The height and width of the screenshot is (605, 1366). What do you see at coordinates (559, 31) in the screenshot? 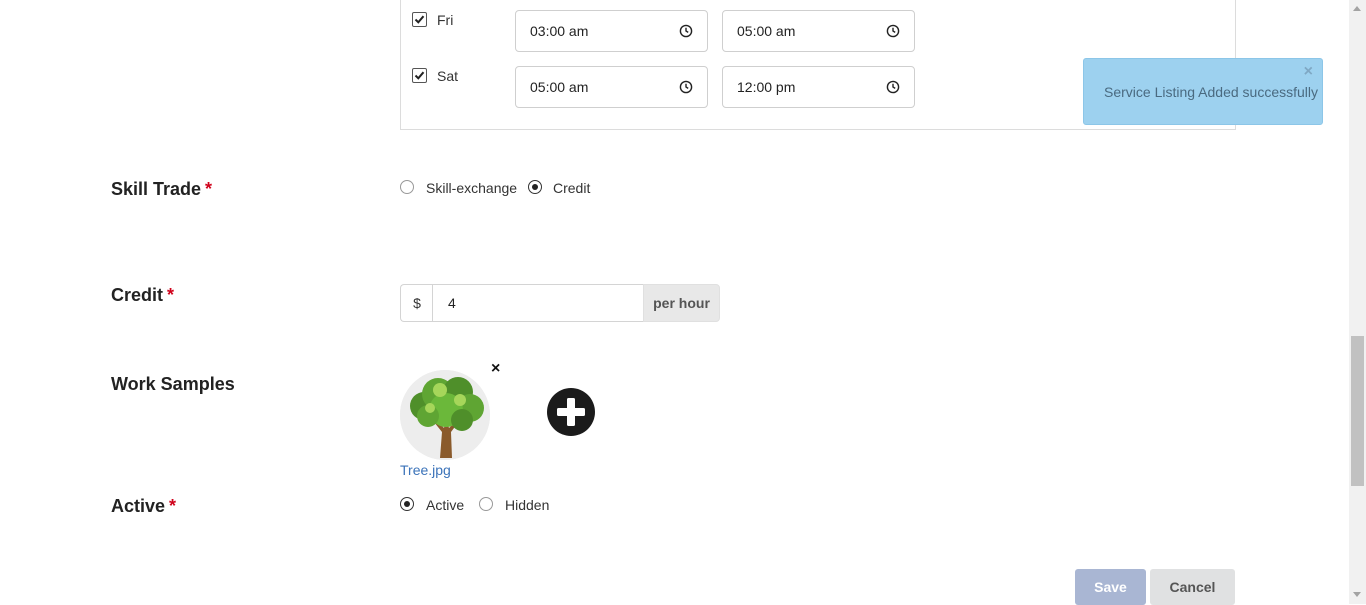
I see `fri-start-value: 03:00 am` at bounding box center [559, 31].